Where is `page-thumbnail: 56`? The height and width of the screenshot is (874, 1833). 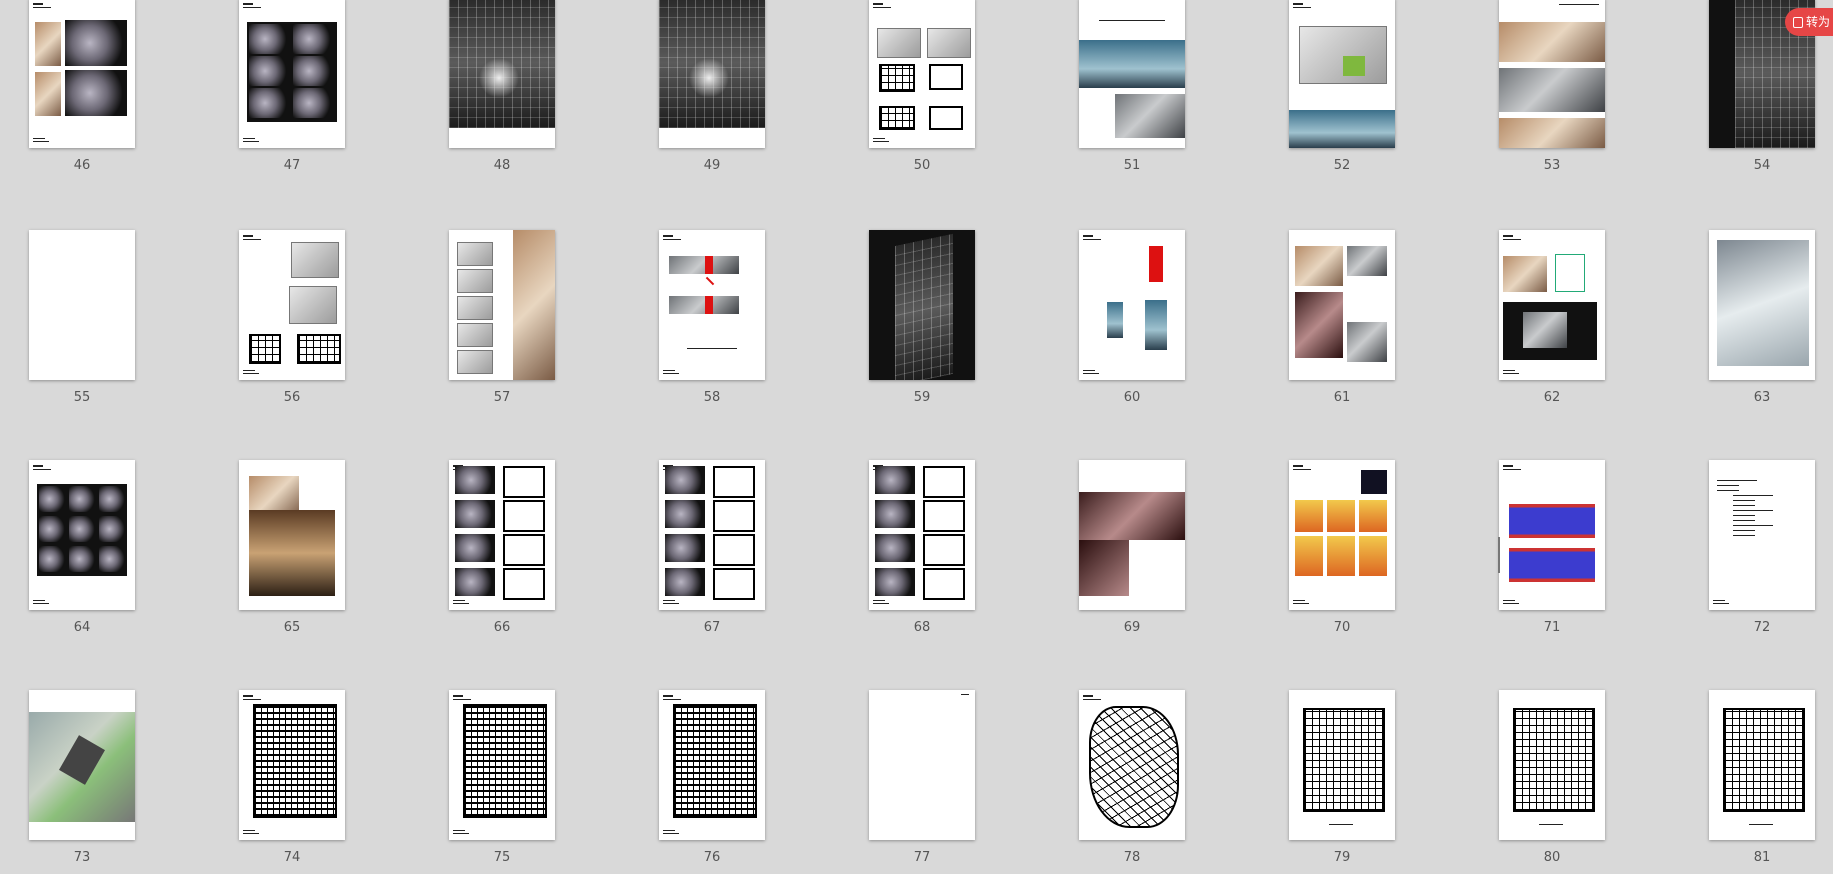 page-thumbnail: 56 is located at coordinates (292, 317).